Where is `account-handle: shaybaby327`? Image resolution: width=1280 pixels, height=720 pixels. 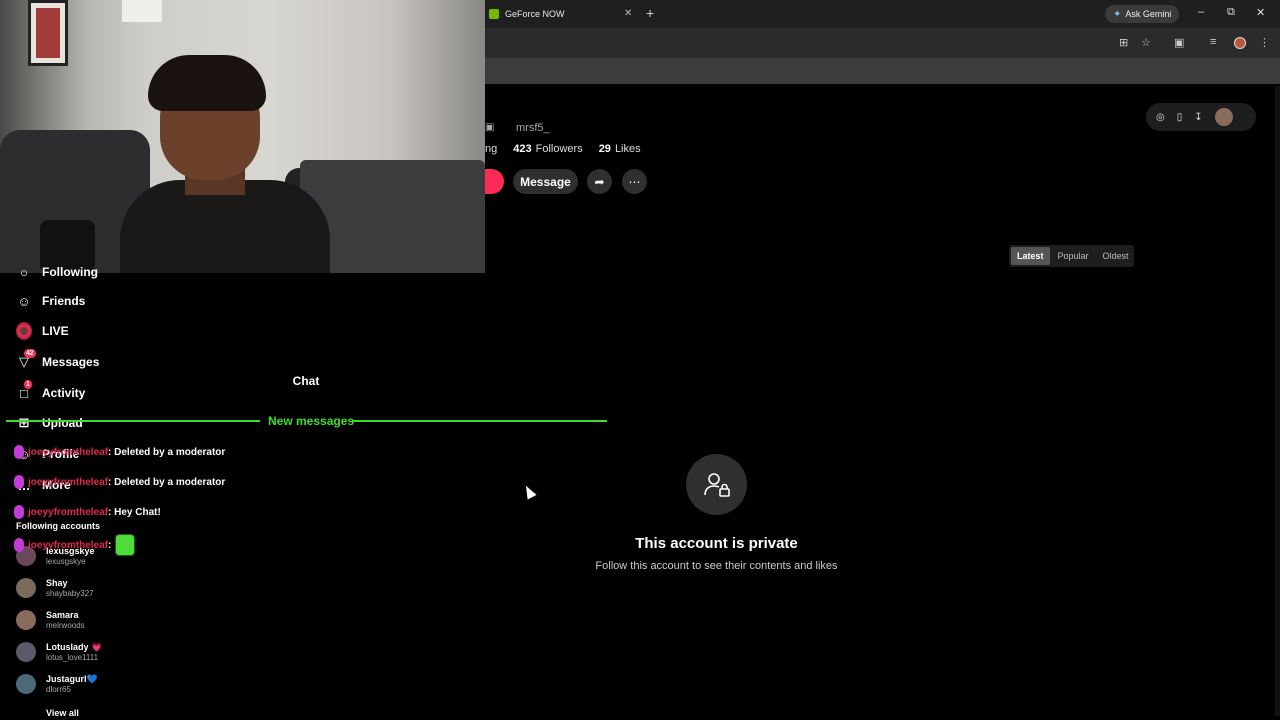
account-handle: shaybaby327 is located at coordinates (70, 593).